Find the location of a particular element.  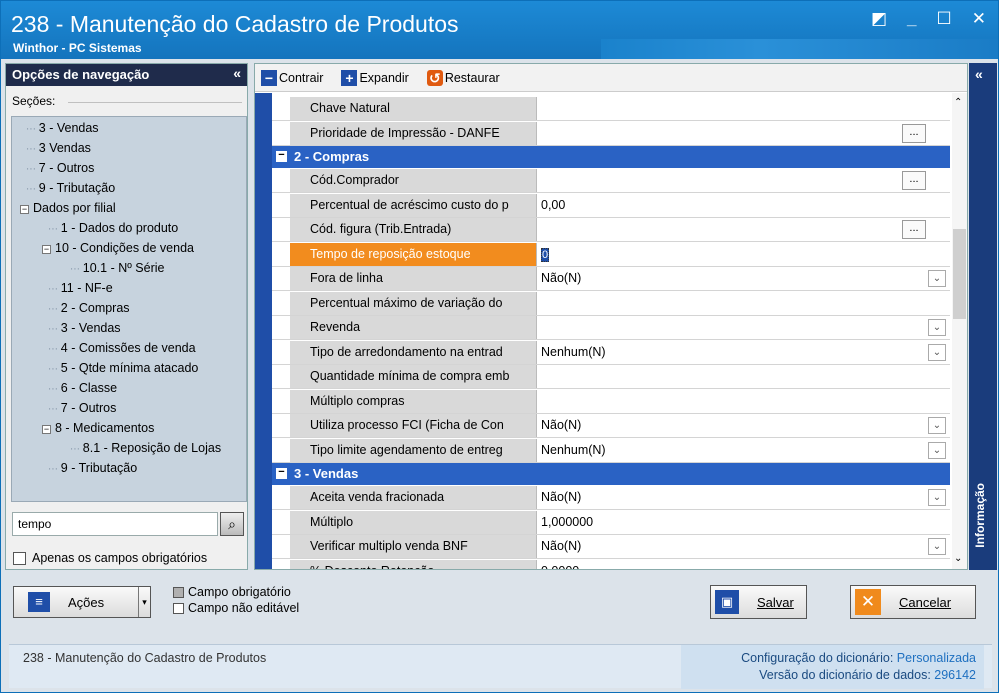

minus-icon: − is located at coordinates (269, 77).